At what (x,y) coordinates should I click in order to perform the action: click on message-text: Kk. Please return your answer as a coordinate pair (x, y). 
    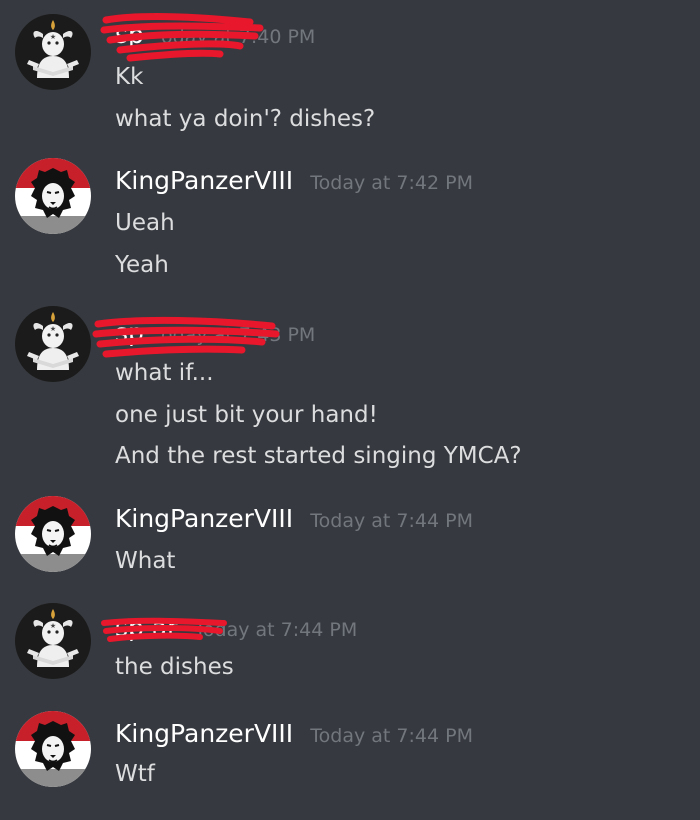
    Looking at the image, I should click on (129, 77).